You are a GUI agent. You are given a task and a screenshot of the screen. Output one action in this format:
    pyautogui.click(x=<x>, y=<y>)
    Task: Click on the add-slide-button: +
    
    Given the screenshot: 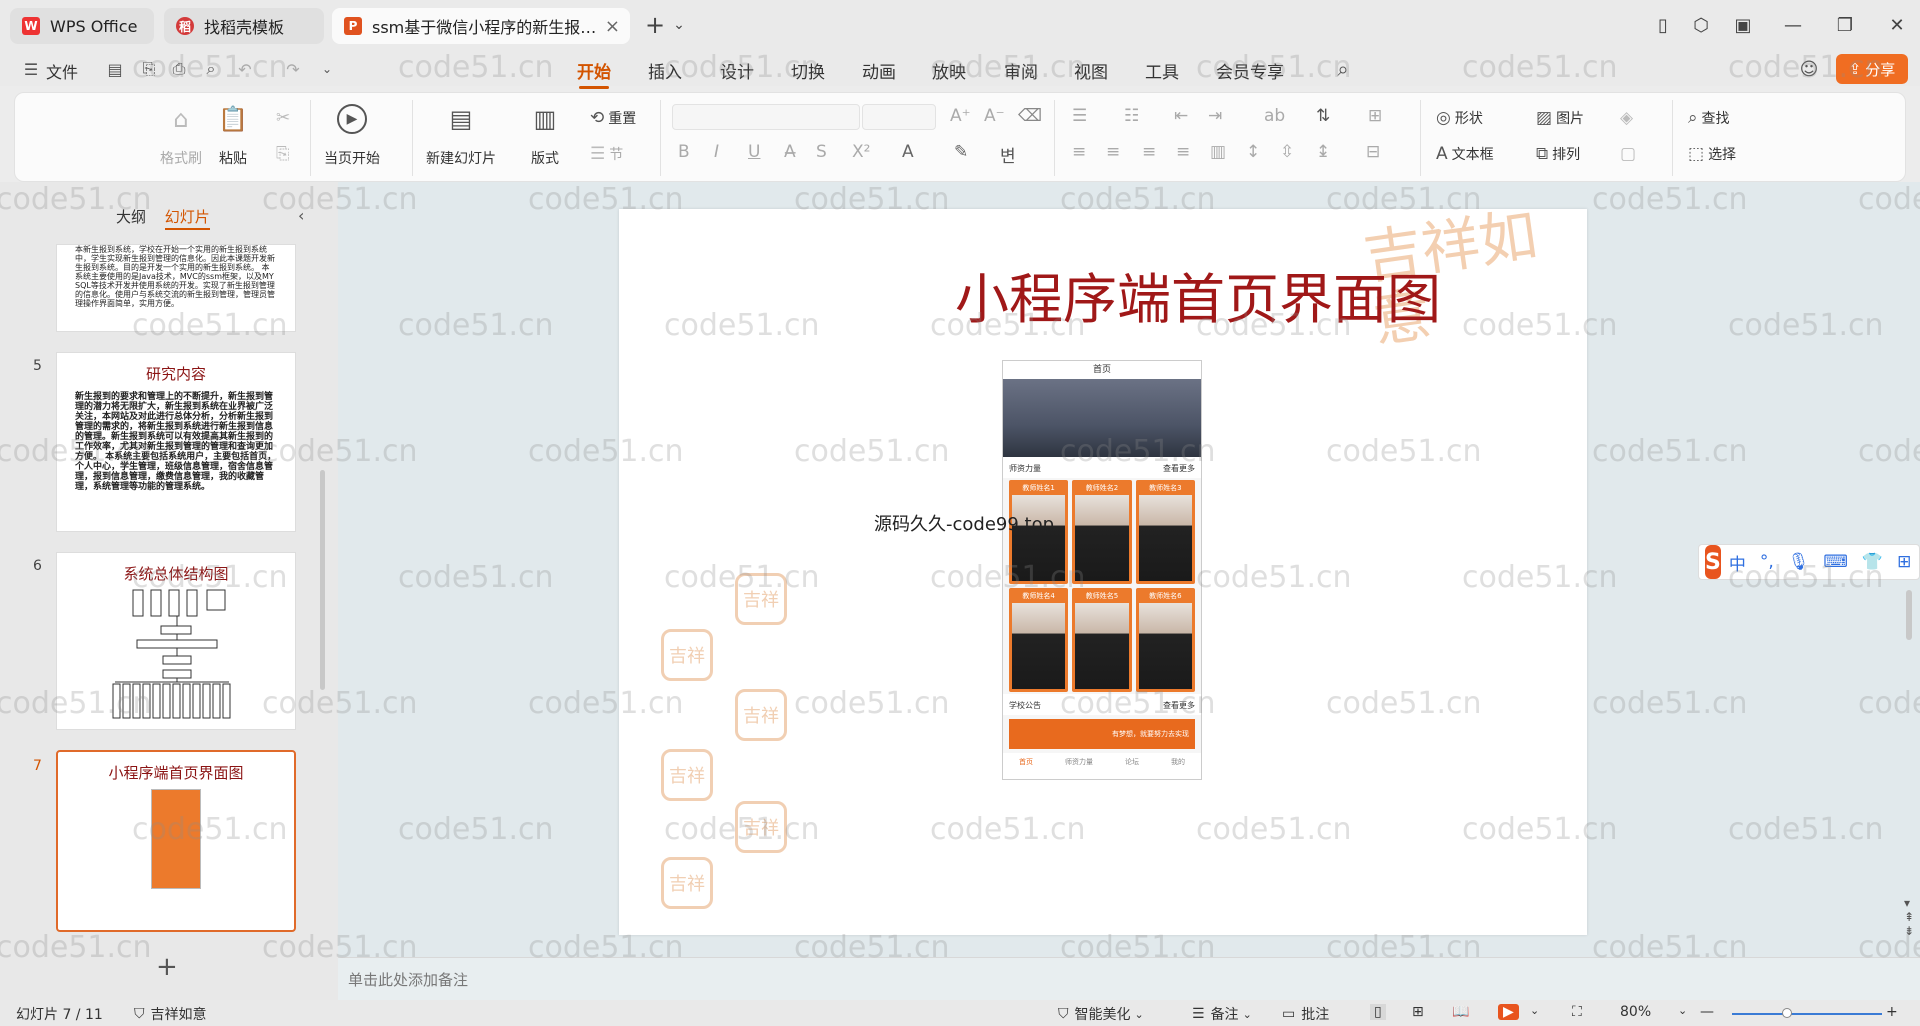 What is the action you would take?
    pyautogui.click(x=167, y=967)
    